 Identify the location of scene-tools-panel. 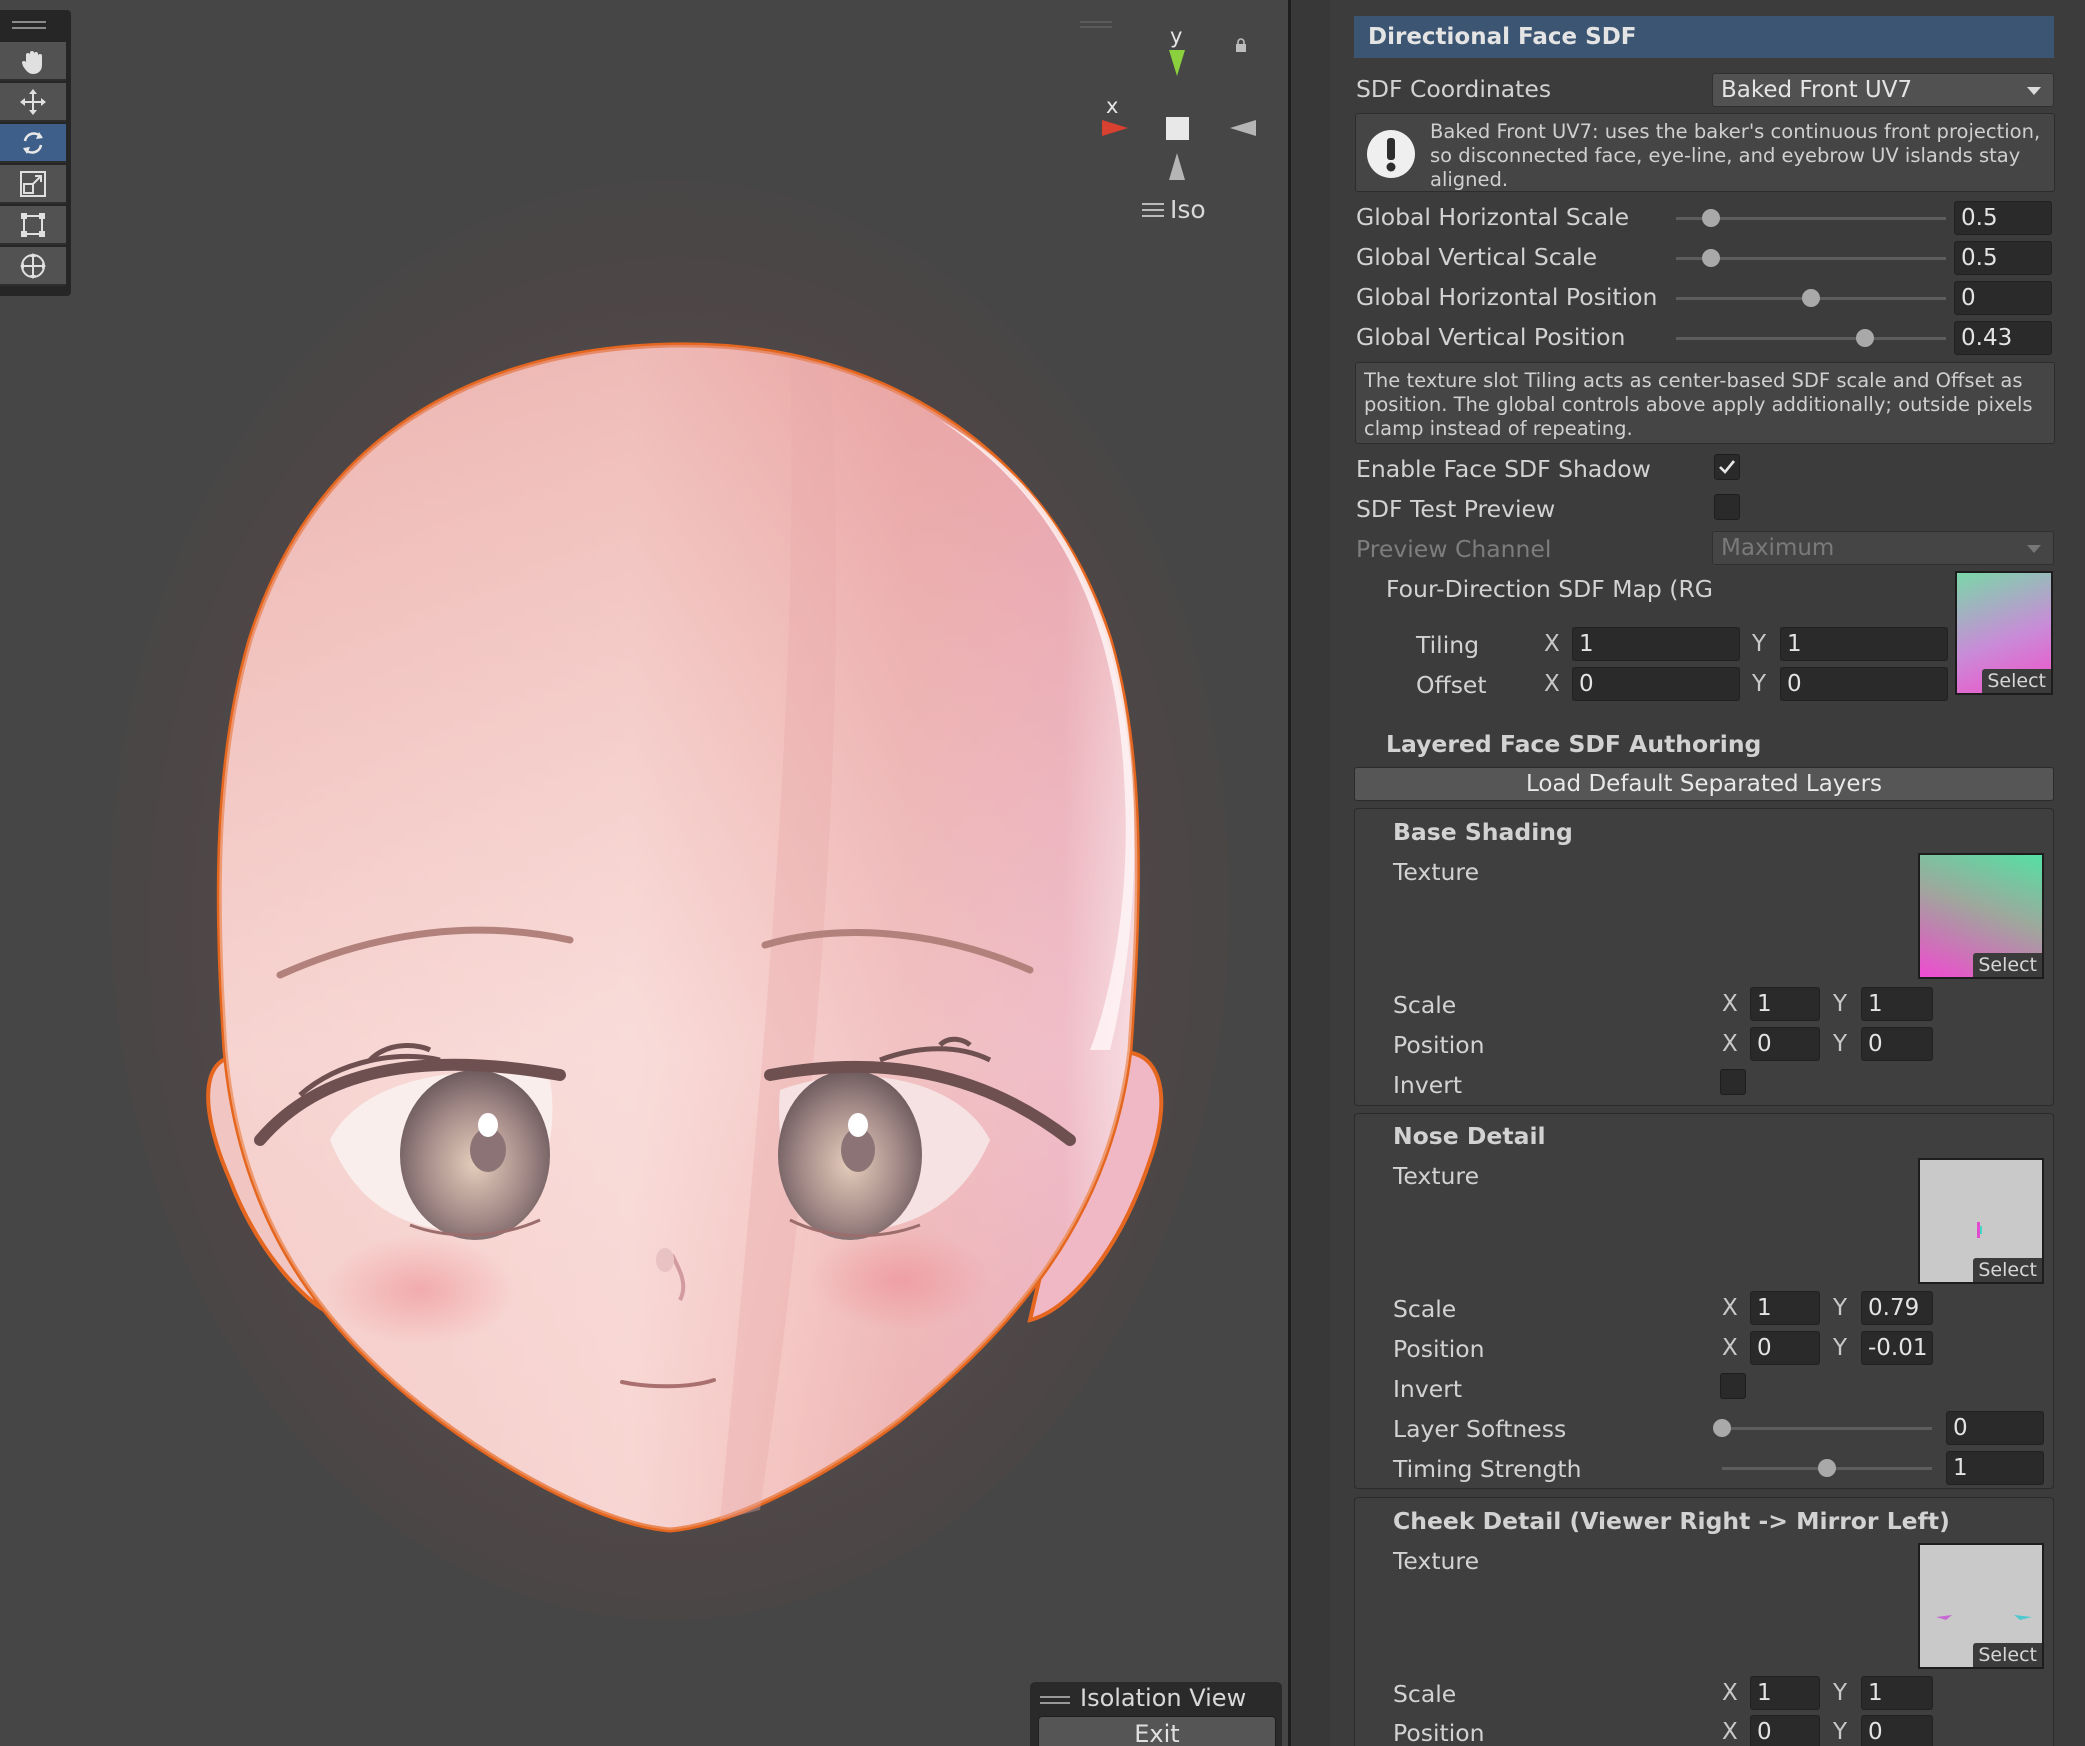
(35, 153).